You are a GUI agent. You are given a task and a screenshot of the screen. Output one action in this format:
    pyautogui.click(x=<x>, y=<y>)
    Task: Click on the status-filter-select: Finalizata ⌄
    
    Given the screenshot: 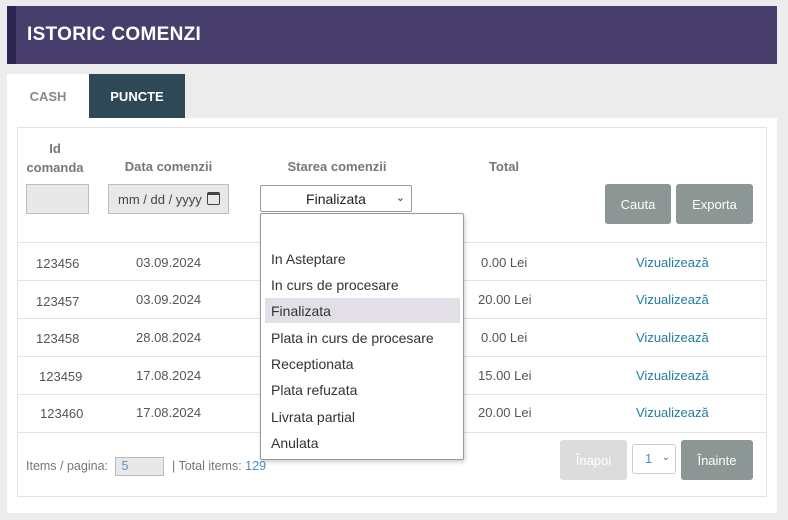 What is the action you would take?
    pyautogui.click(x=336, y=198)
    